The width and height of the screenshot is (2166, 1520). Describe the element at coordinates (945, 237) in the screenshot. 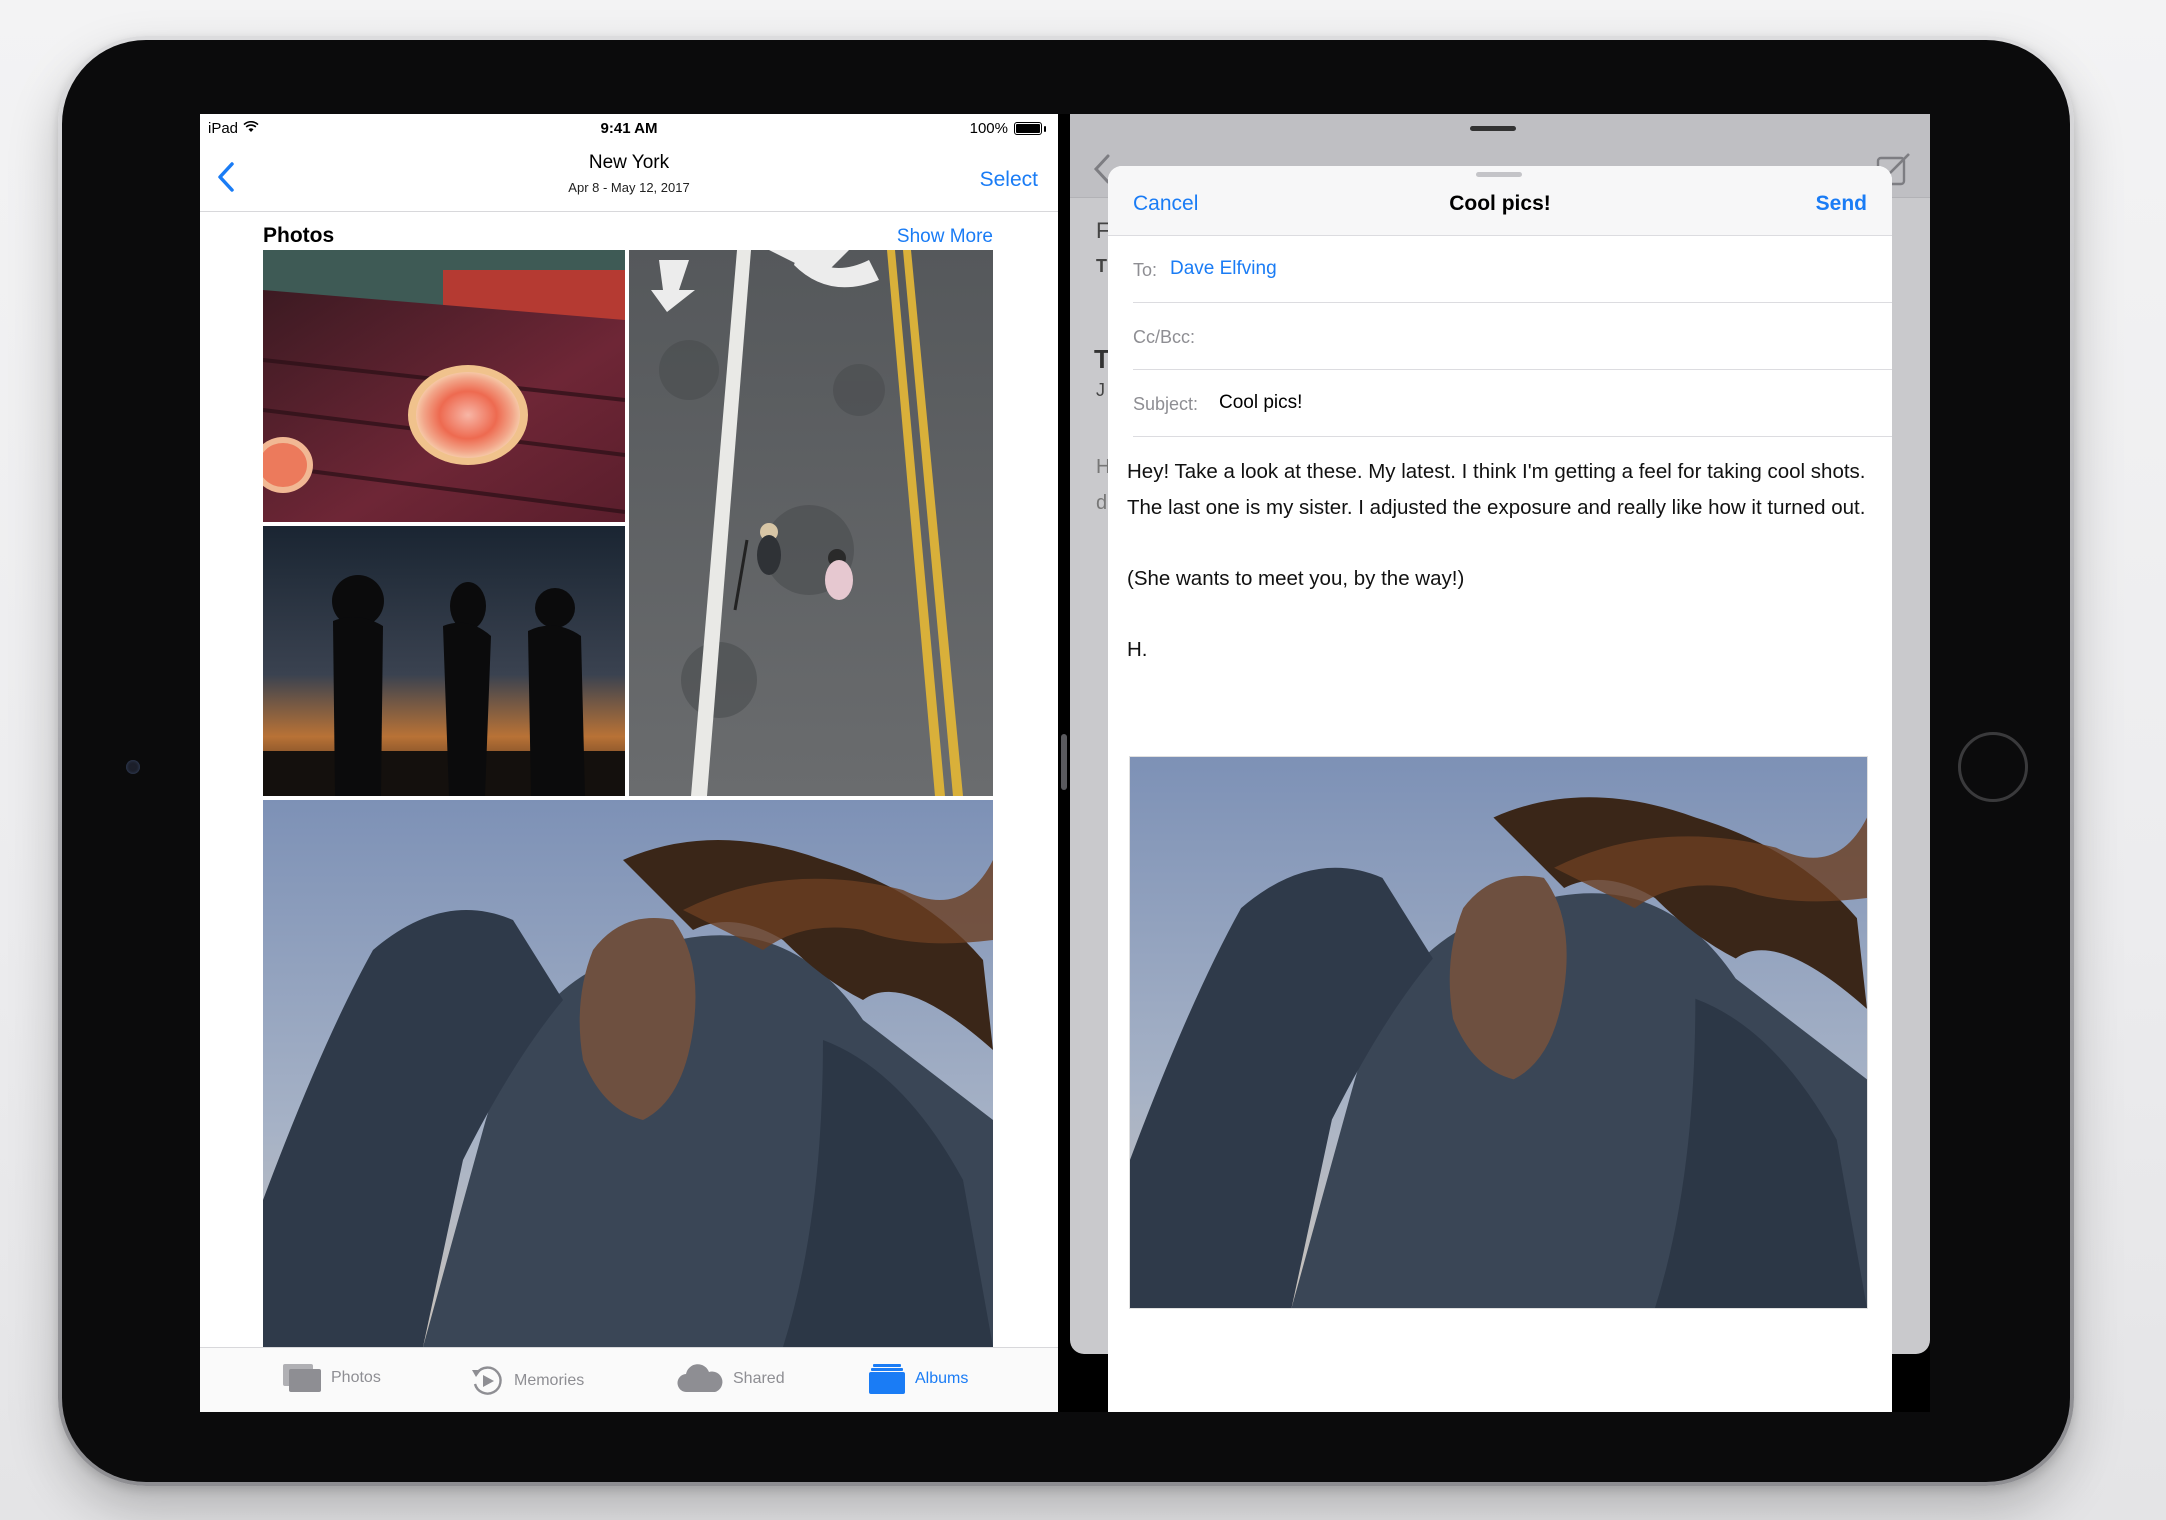

I see `show-more-link: Show More` at that location.